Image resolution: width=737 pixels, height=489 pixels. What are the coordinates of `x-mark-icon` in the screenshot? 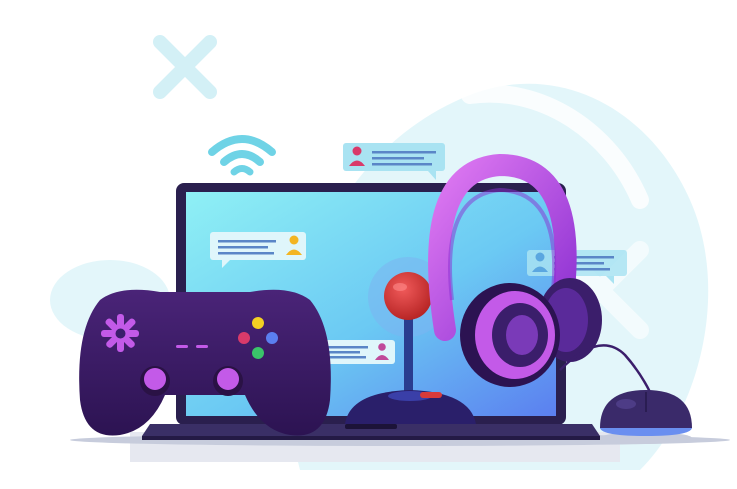 It's located at (185, 67).